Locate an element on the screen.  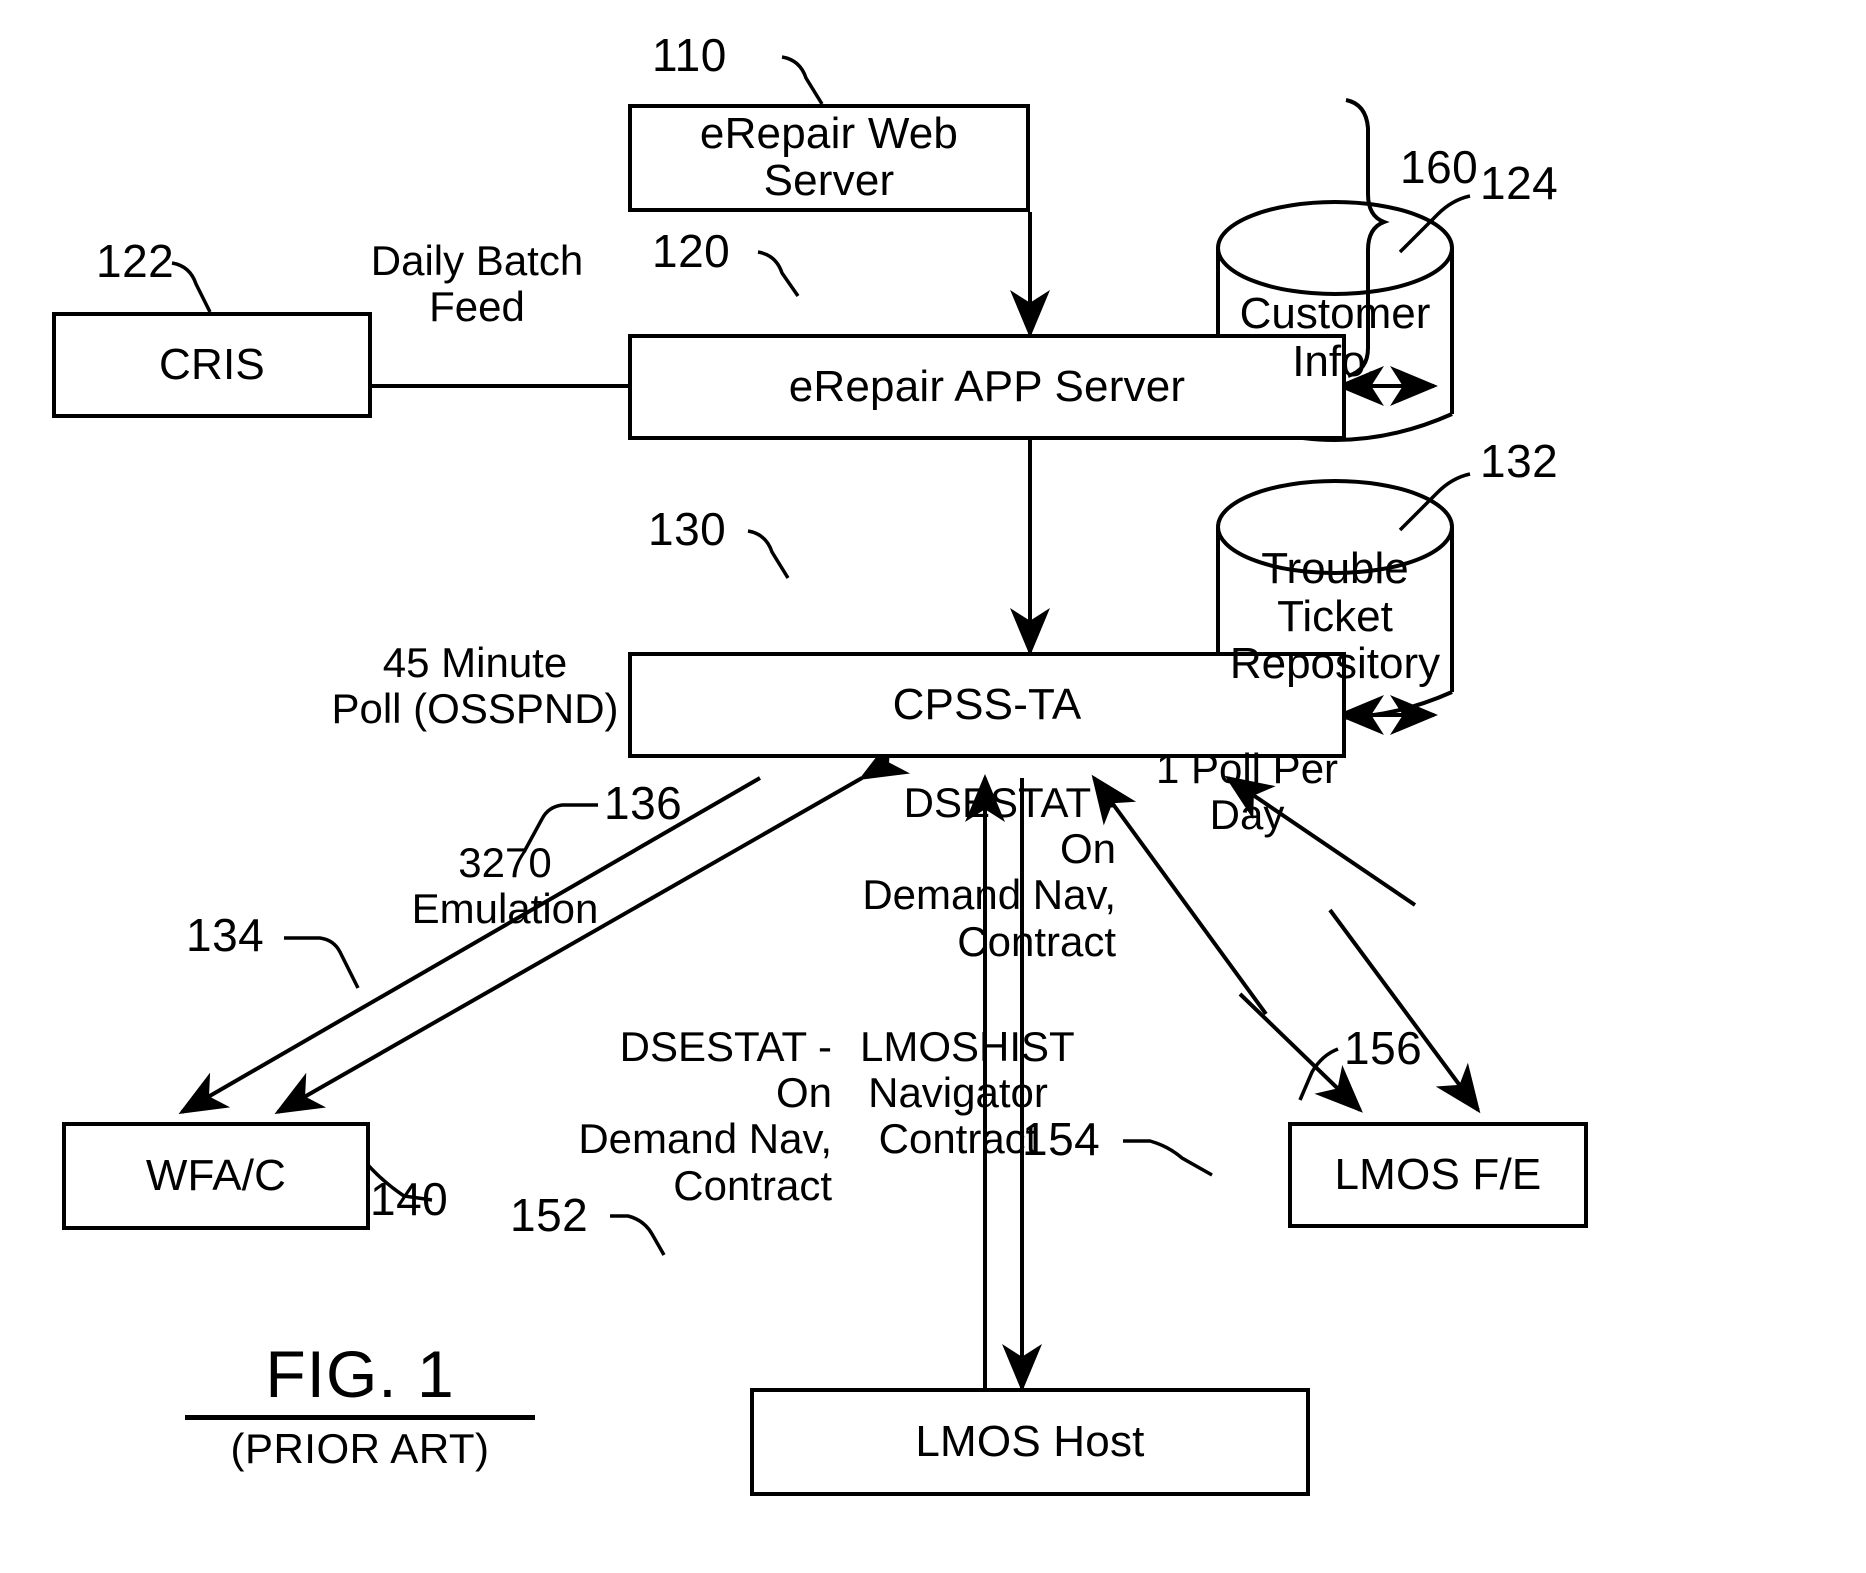
ref-130: 130 is located at coordinates (687, 529).